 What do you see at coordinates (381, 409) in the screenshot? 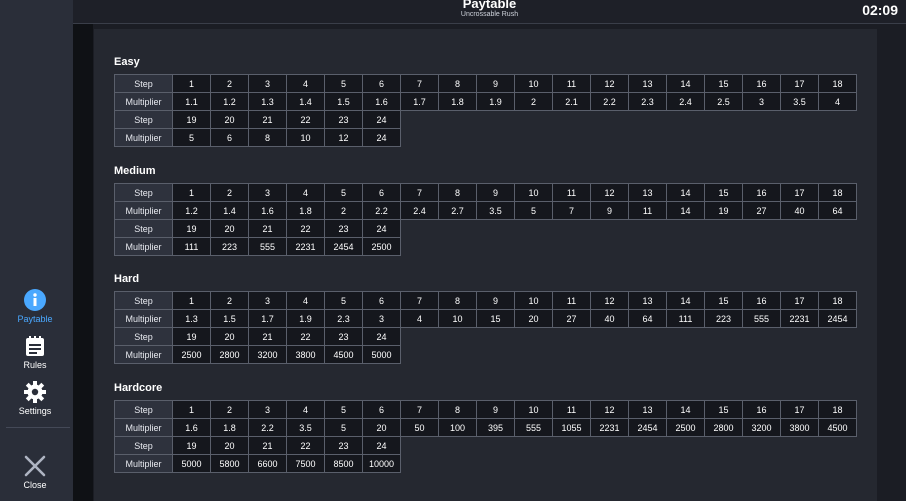
I see `step-cell: 6` at bounding box center [381, 409].